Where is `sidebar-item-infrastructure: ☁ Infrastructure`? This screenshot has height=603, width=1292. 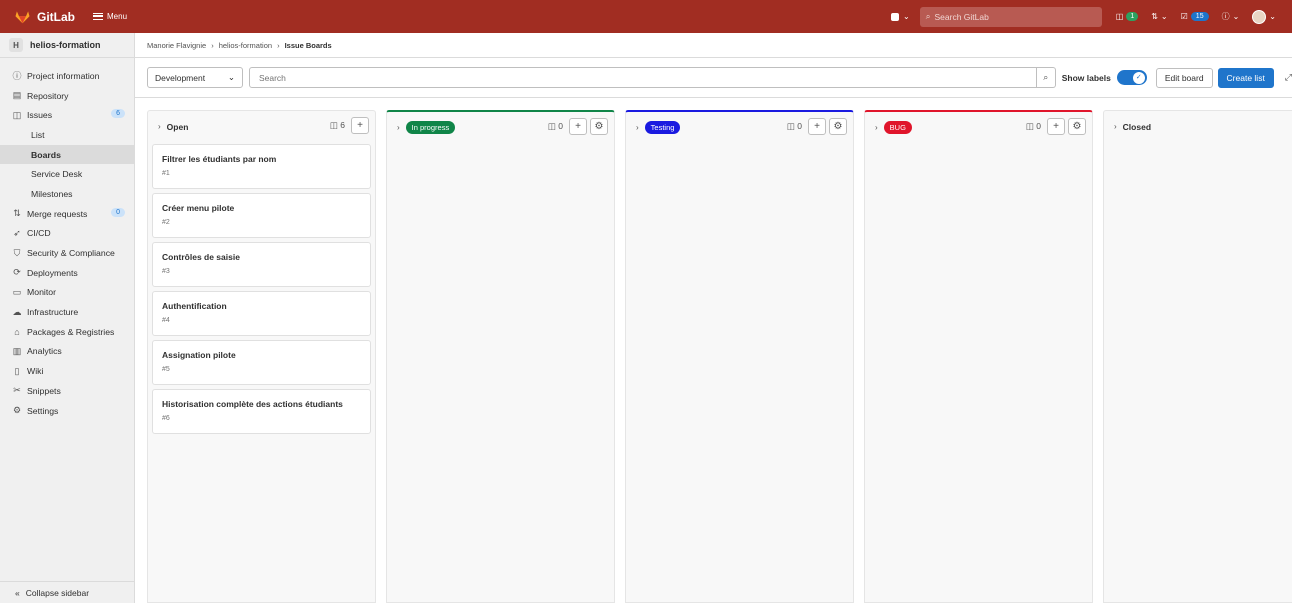 sidebar-item-infrastructure: ☁ Infrastructure is located at coordinates (67, 312).